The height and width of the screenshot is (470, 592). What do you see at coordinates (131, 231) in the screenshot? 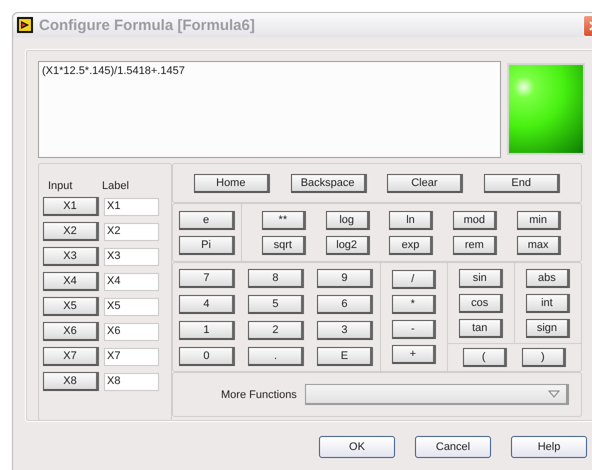
I see `label-field: X2` at bounding box center [131, 231].